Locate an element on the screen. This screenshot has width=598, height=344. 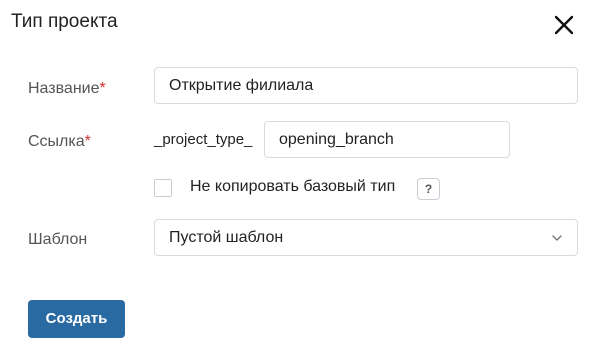
link-prefix: _project_type_ is located at coordinates (203, 139).